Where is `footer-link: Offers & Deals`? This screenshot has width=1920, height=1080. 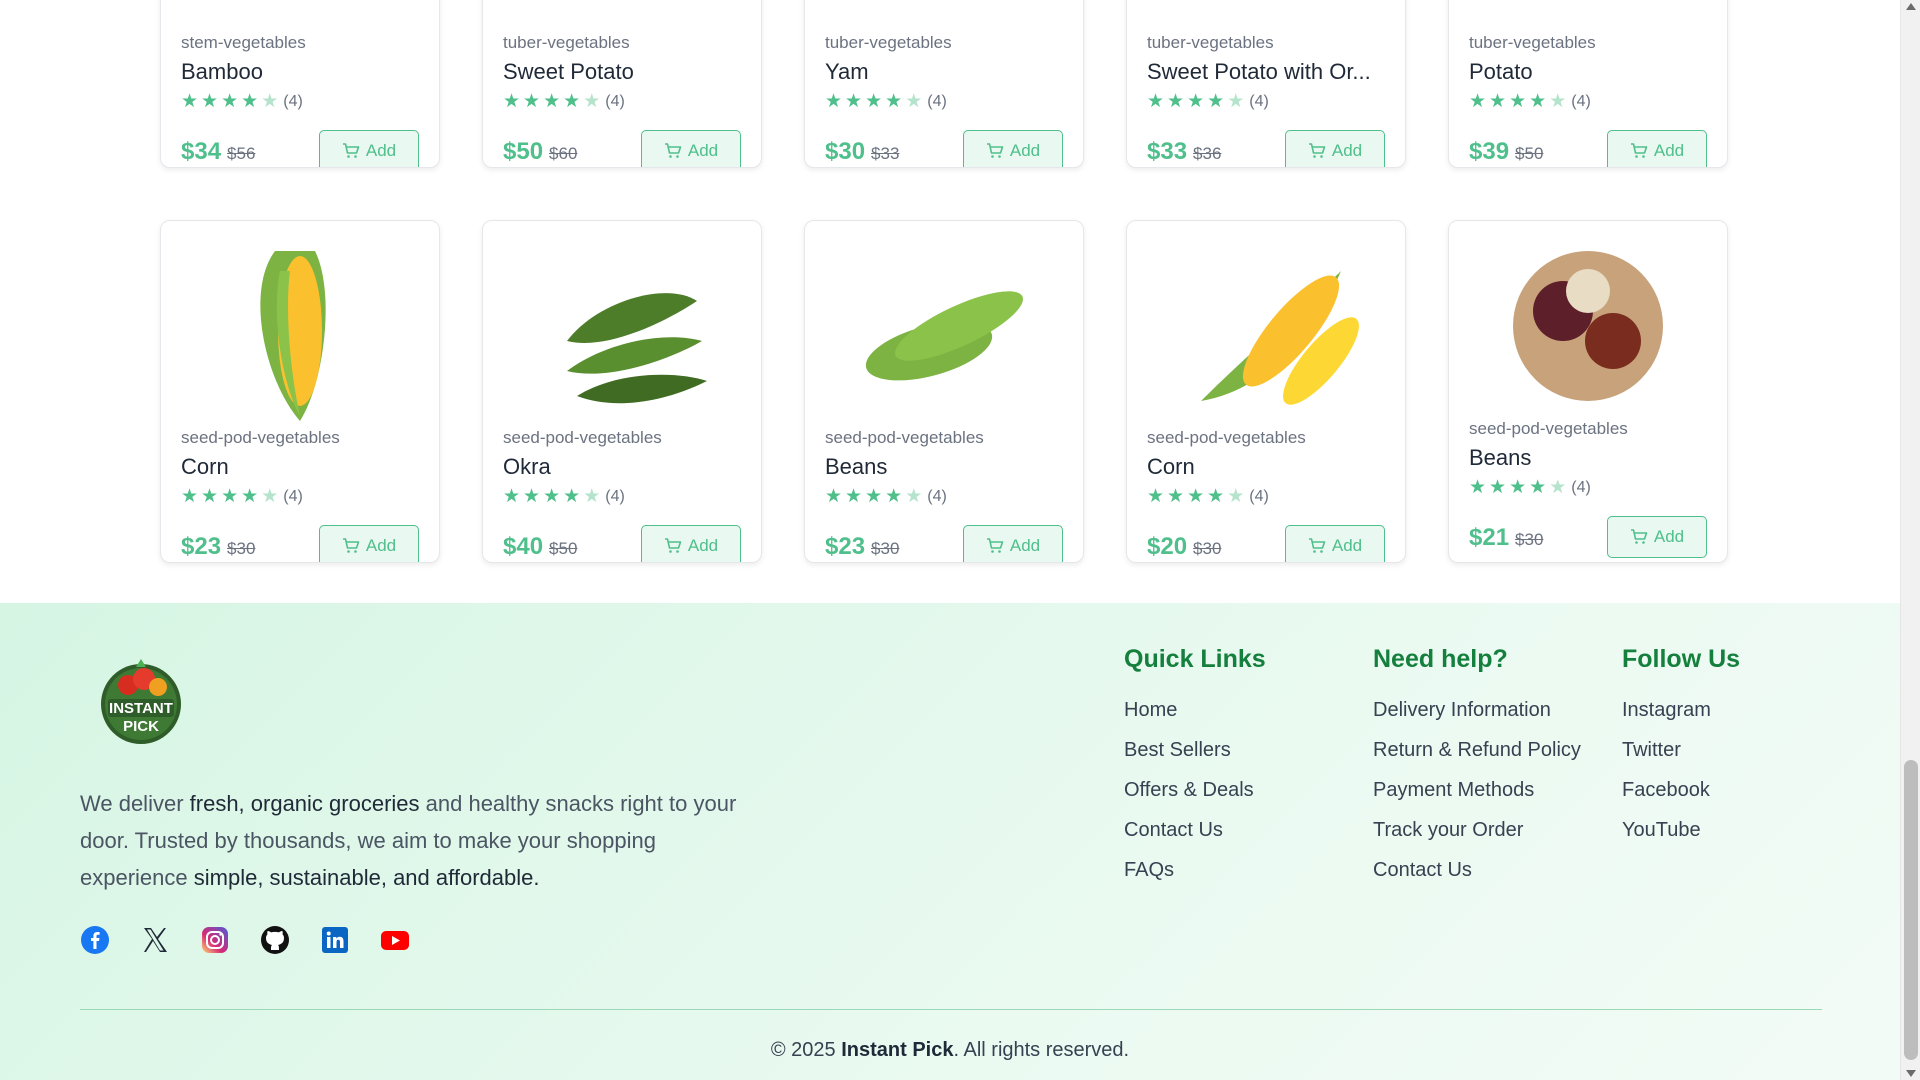 footer-link: Offers & Deals is located at coordinates (1195, 796).